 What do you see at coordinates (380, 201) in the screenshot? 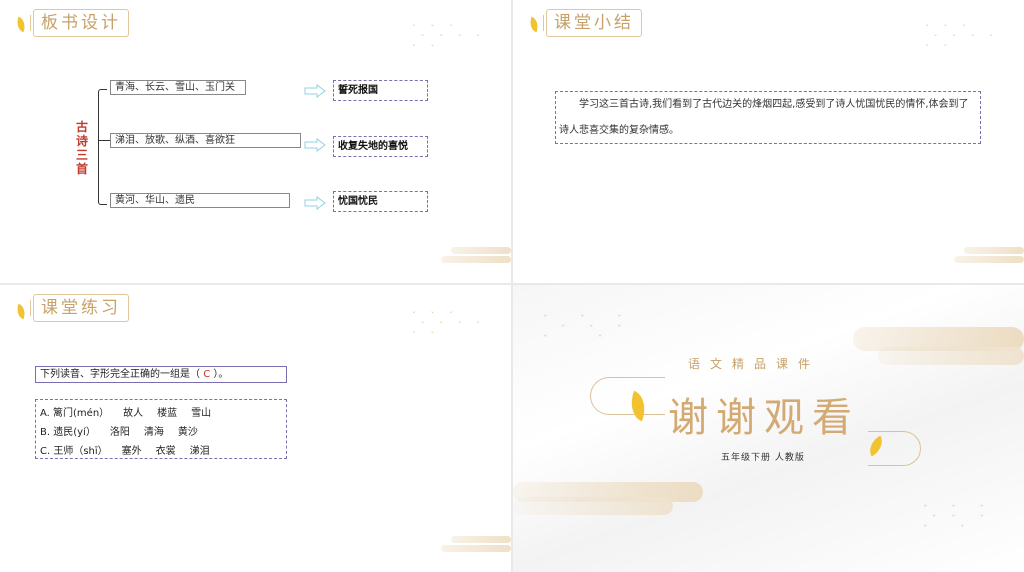
I see `answer-box: 忧国忧民` at bounding box center [380, 201].